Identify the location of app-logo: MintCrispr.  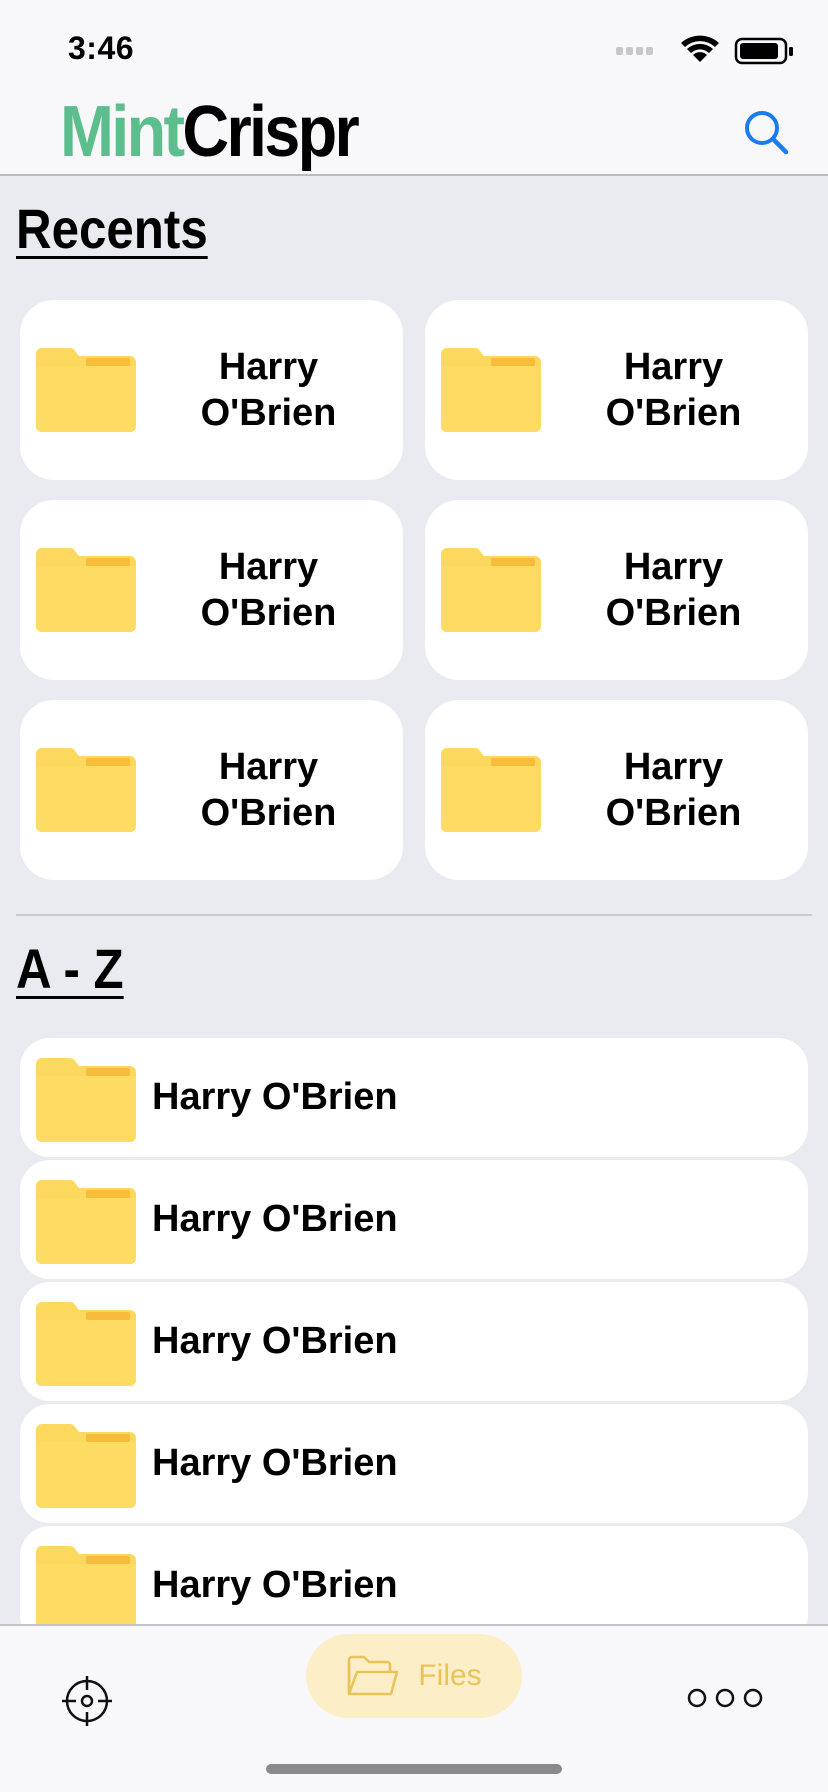
(210, 132).